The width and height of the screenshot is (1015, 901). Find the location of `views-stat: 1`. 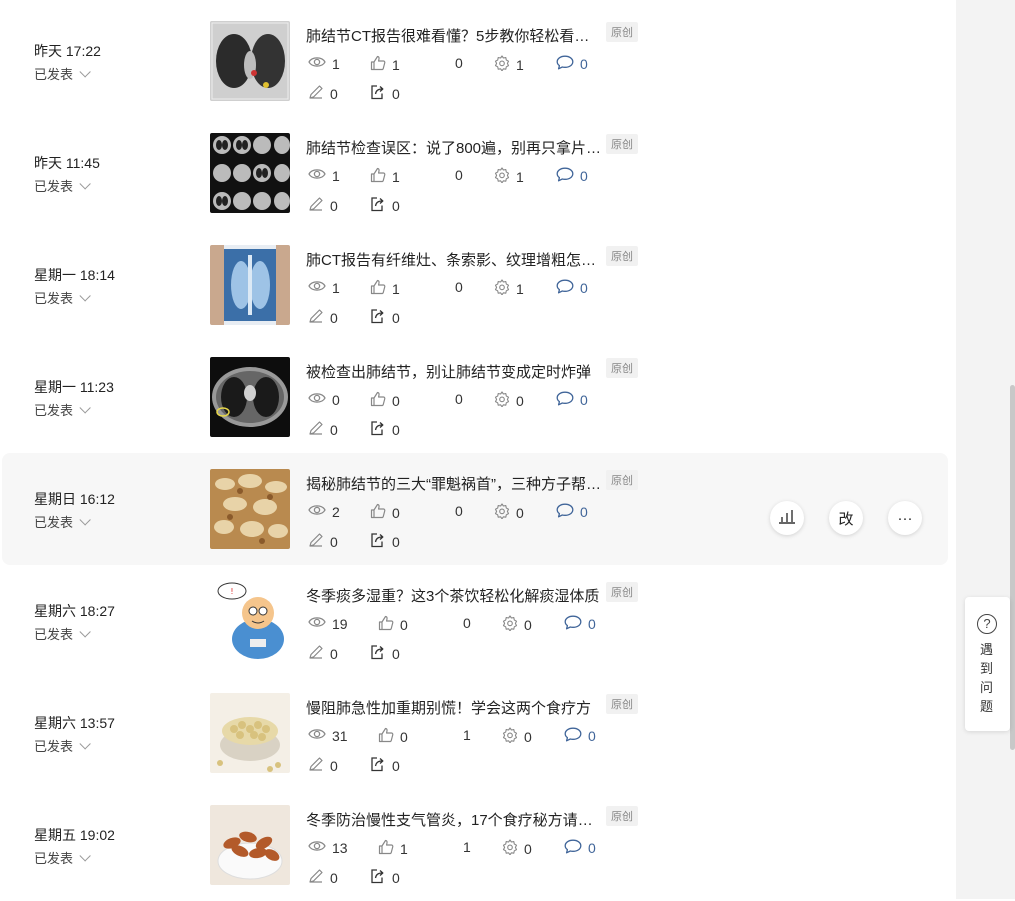

views-stat: 1 is located at coordinates (324, 63).